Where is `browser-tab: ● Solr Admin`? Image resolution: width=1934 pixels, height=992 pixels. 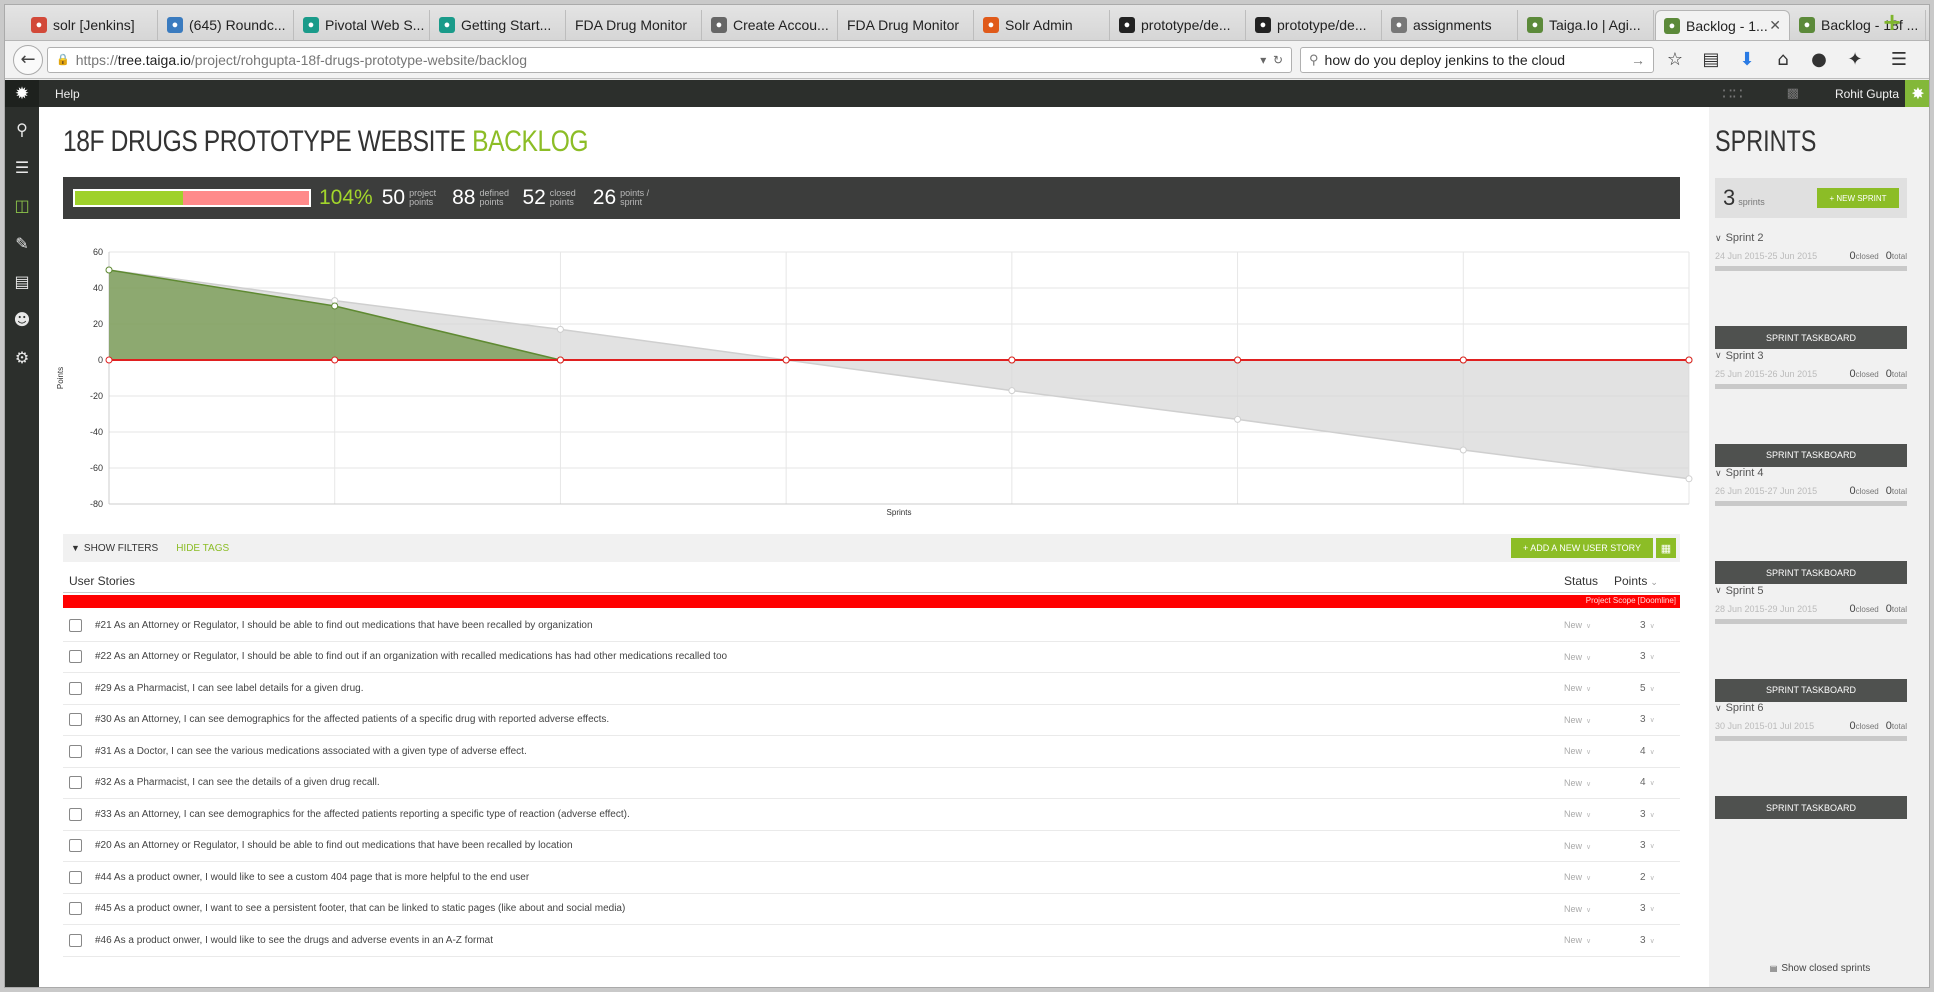
browser-tab: ● Solr Admin is located at coordinates (1042, 25).